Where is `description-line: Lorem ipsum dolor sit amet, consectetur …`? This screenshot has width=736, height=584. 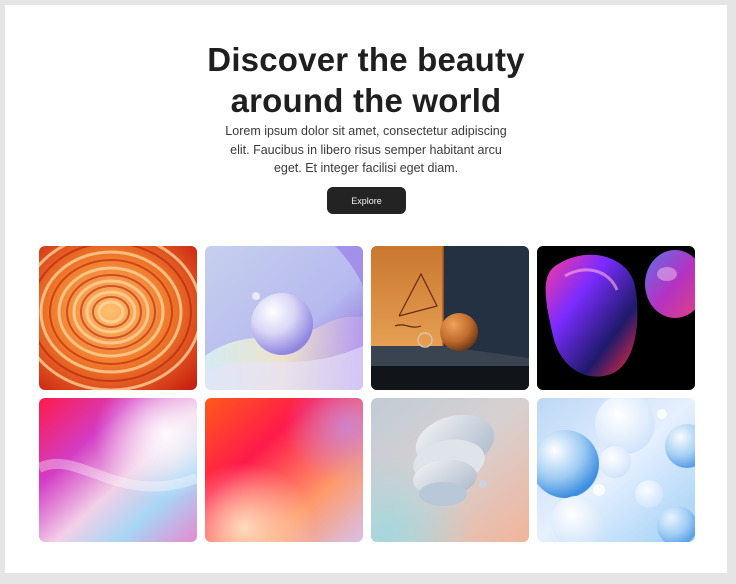 description-line: Lorem ipsum dolor sit amet, consectetur … is located at coordinates (366, 131).